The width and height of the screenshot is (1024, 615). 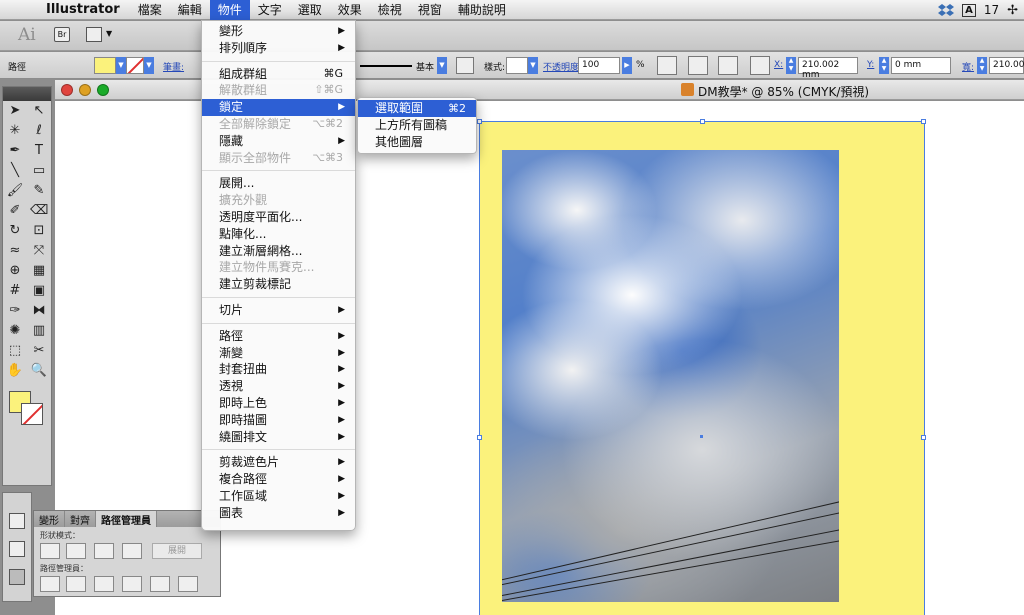 I want to click on pen-icon: ✒, so click(x=15, y=151).